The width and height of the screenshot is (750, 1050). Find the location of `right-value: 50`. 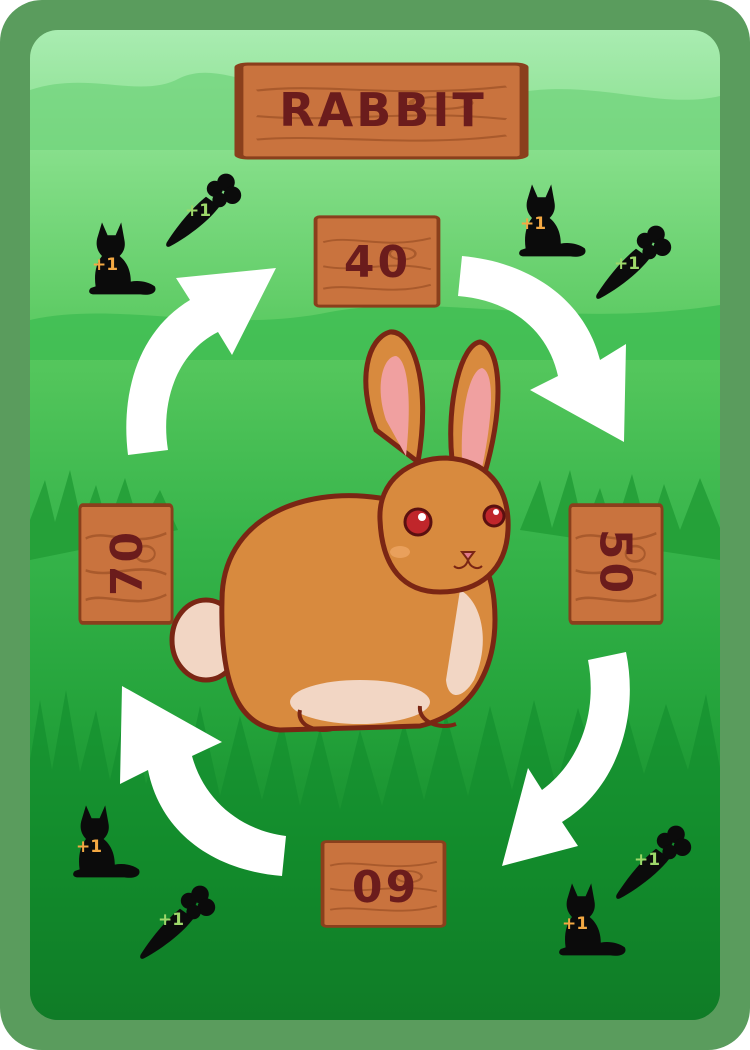

right-value: 50 is located at coordinates (615, 562).